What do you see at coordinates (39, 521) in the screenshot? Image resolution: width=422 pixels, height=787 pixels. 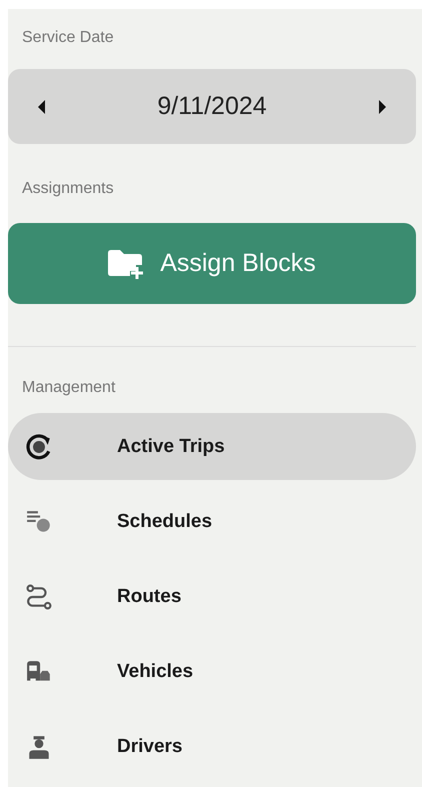 I see `list-clock-icon` at bounding box center [39, 521].